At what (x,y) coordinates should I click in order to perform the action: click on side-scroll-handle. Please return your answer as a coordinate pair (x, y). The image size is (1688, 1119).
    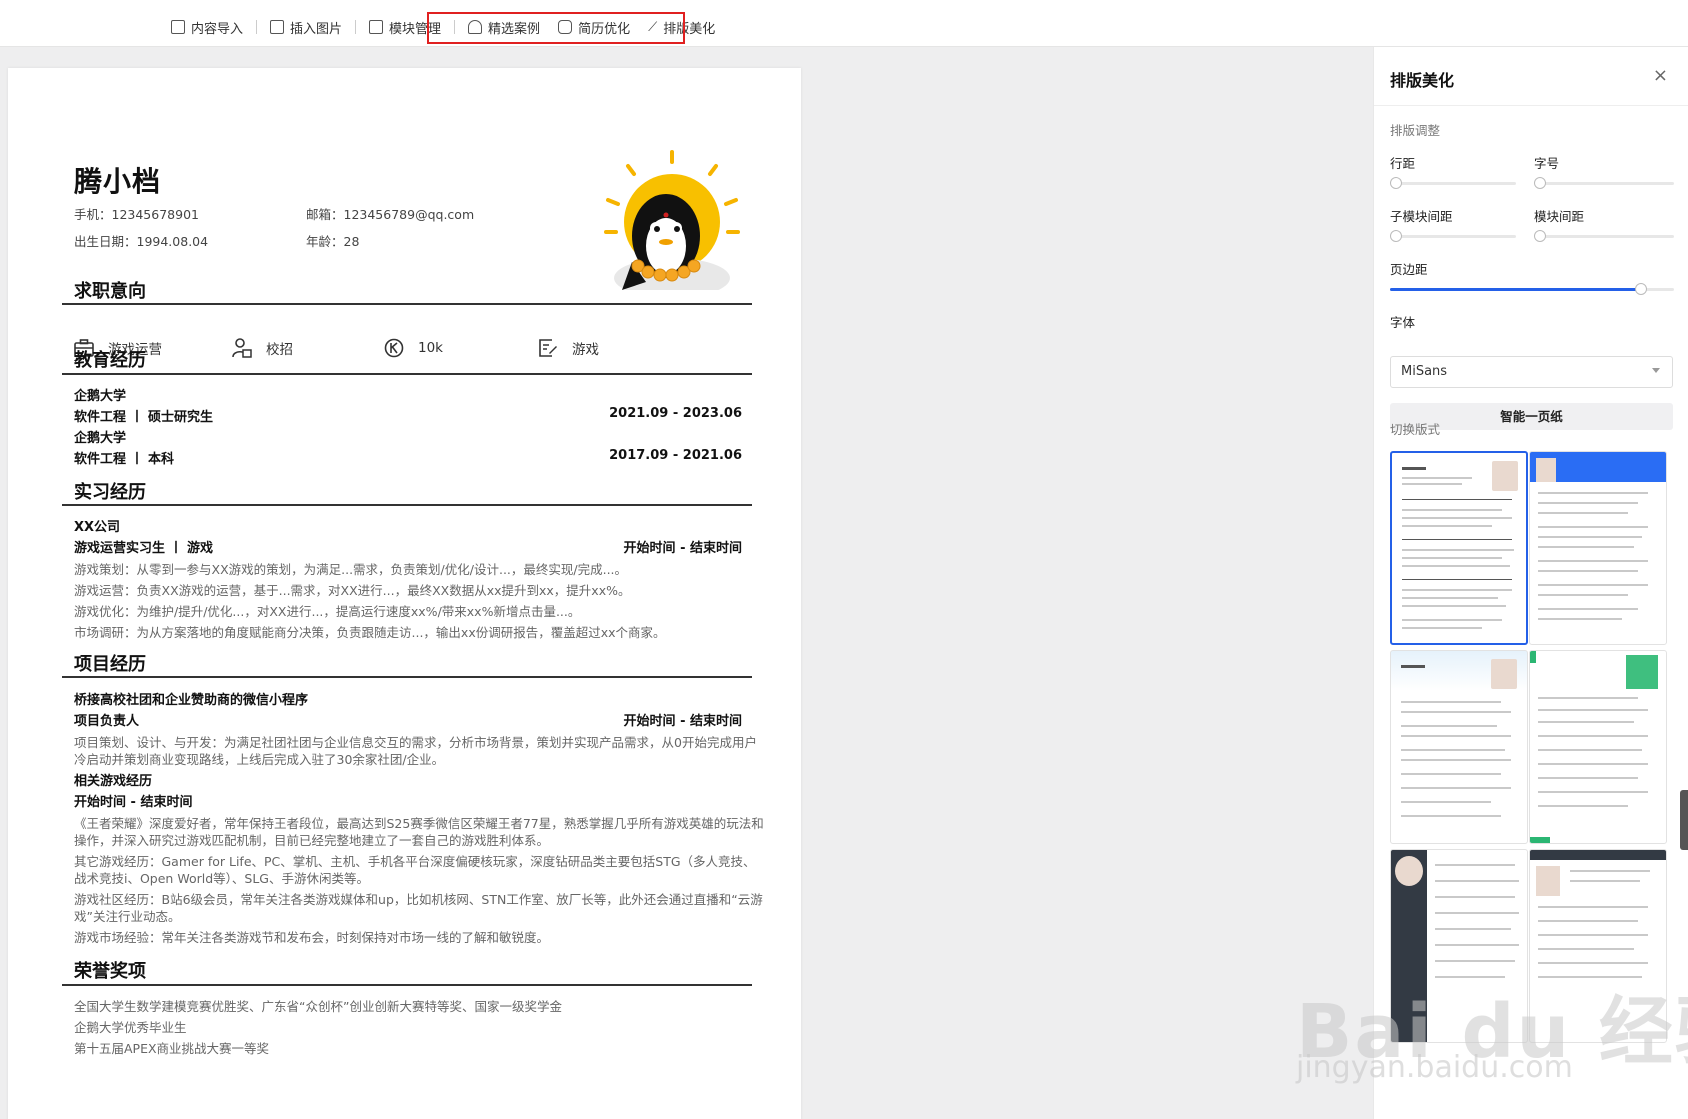
    Looking at the image, I should click on (1684, 820).